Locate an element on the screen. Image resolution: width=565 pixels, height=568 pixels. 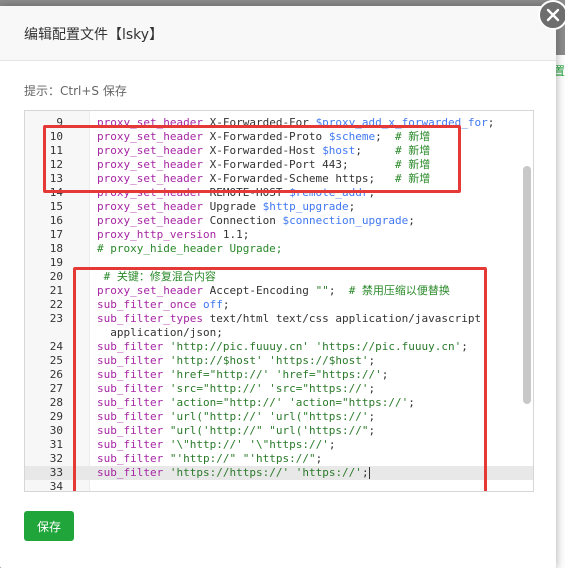
line-number: 32 is located at coordinates (56, 458).